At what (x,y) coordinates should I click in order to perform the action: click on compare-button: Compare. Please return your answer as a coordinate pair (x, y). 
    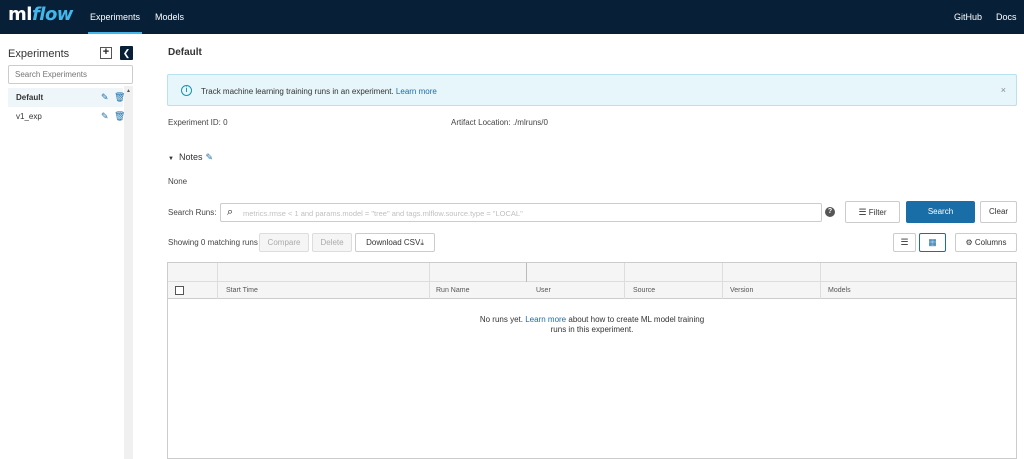
    Looking at the image, I should click on (284, 242).